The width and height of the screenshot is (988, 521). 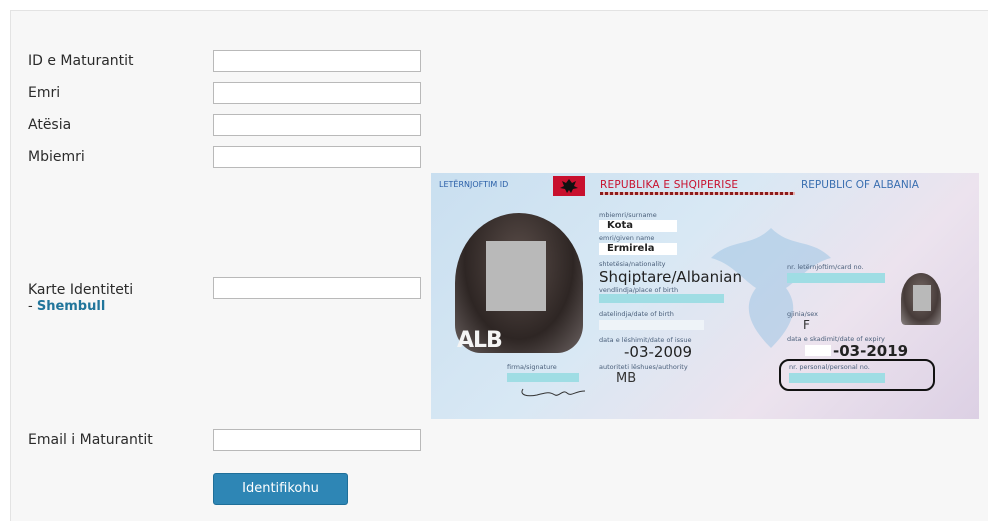 I want to click on karte-identiteti-input, so click(x=317, y=288).